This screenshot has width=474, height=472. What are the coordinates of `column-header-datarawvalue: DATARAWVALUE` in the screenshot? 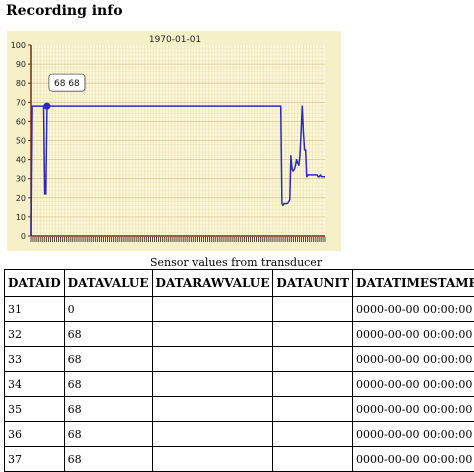 It's located at (212, 283).